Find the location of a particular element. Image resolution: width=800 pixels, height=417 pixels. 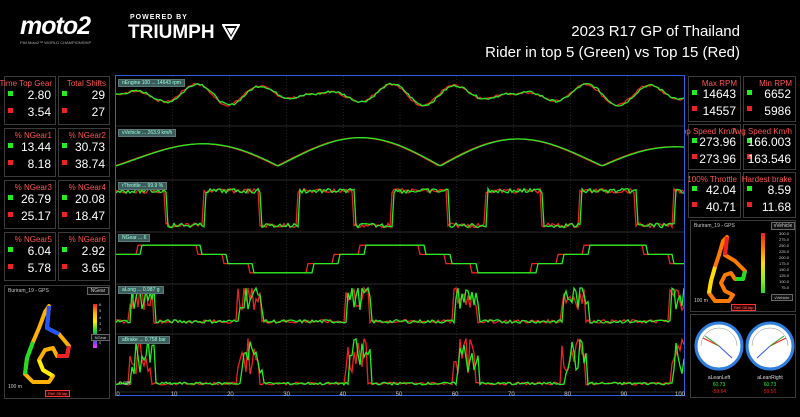

lean-left-label: aLeanLeft is located at coordinates (719, 378).